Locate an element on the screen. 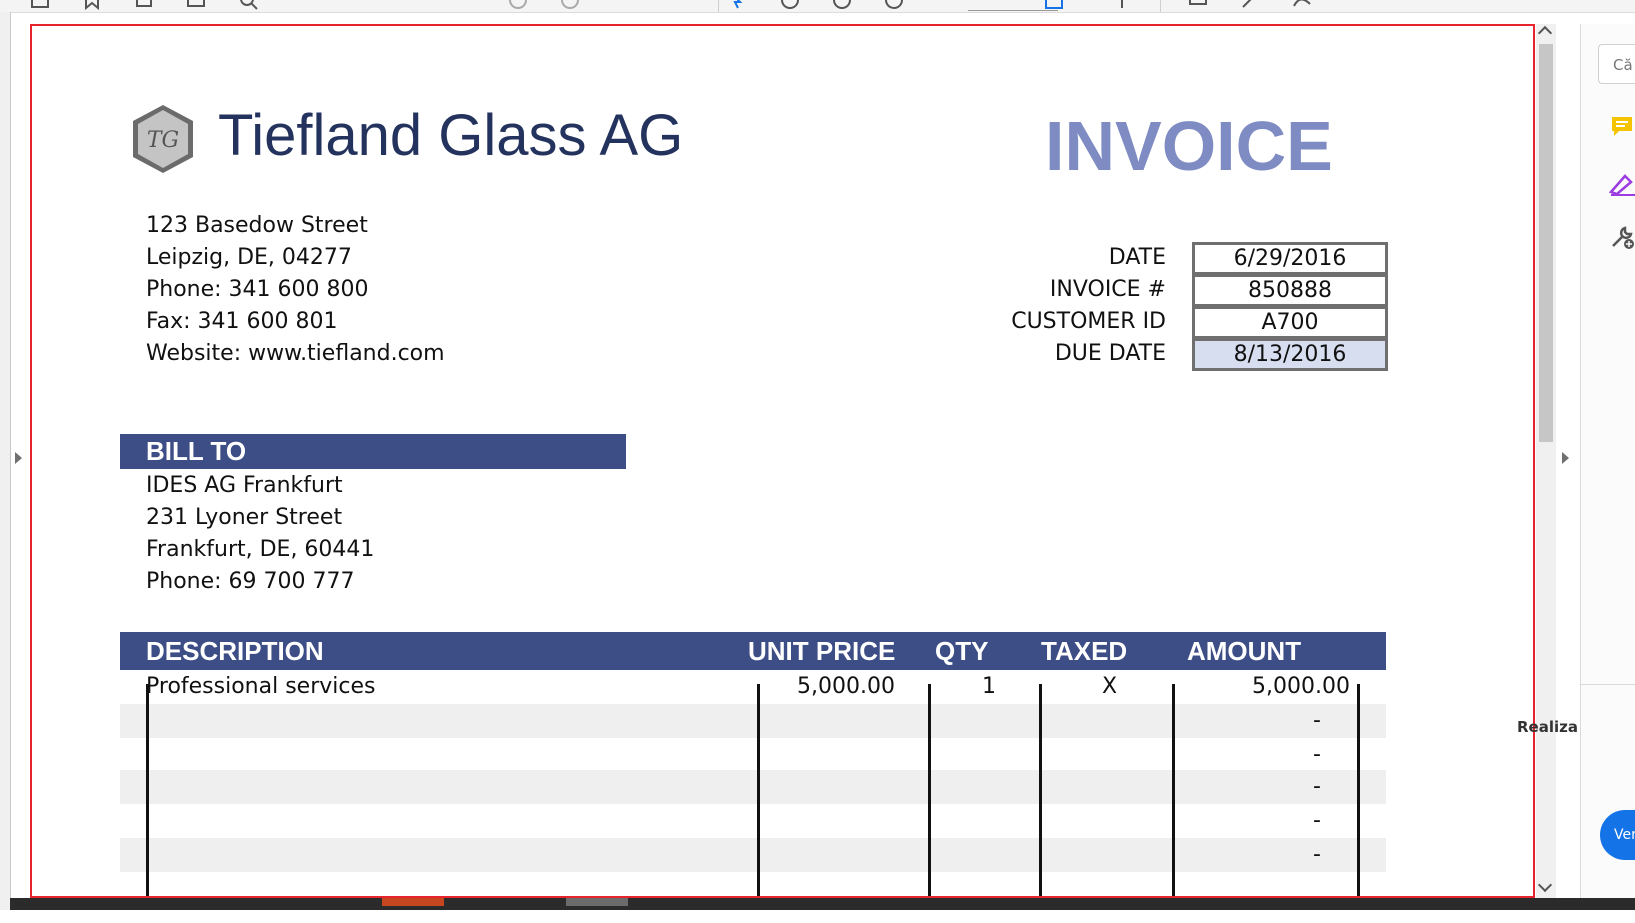 This screenshot has height=923, width=1635. address-line: Fax: 341 600 801 is located at coordinates (242, 321).